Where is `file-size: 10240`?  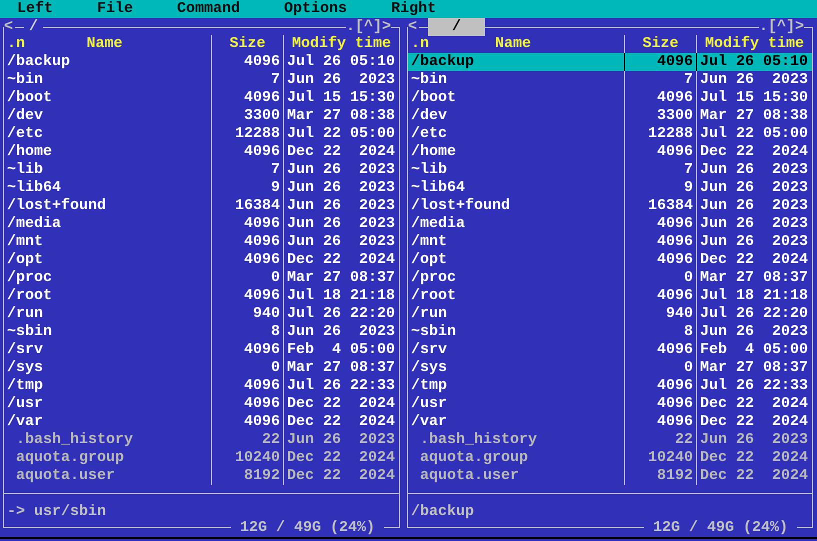 file-size: 10240 is located at coordinates (247, 458).